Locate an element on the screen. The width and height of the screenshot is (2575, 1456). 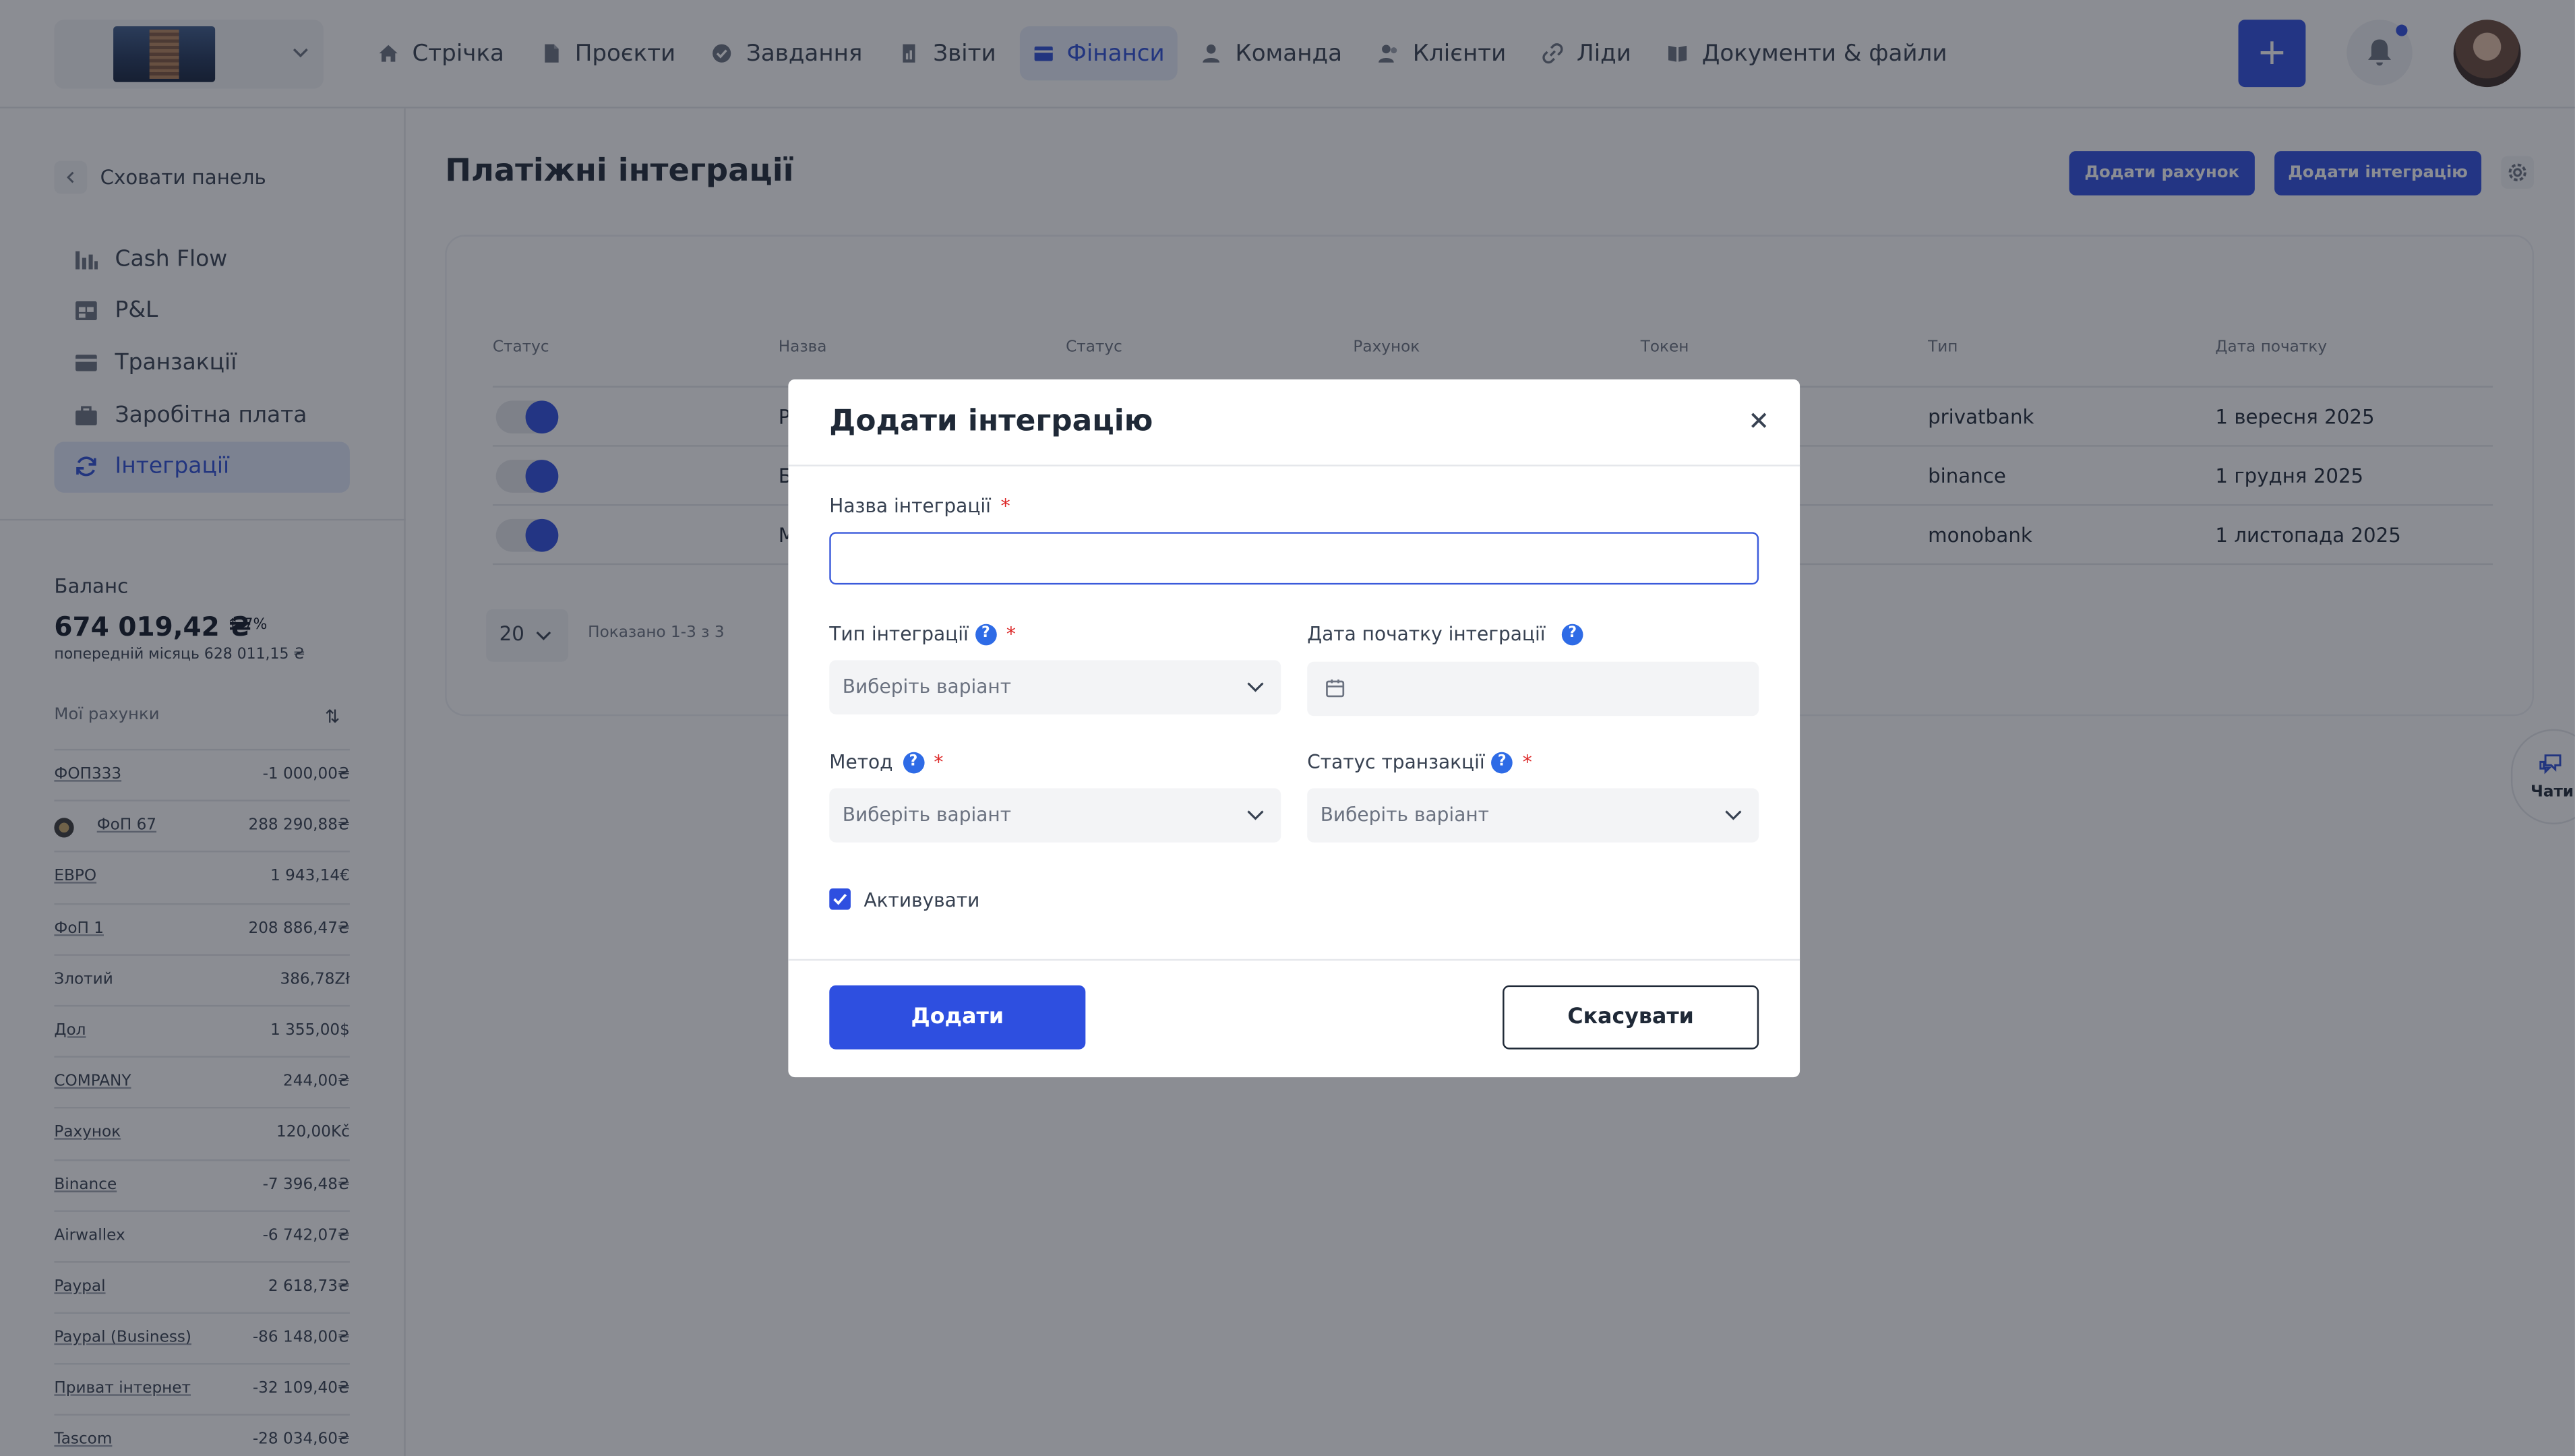
activate-checkbox is located at coordinates (840, 899).